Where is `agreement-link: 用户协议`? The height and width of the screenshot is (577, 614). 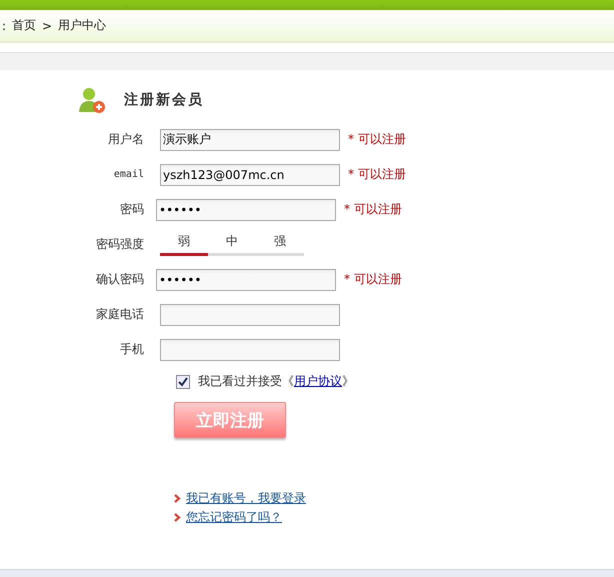
agreement-link: 用户协议 is located at coordinates (318, 381).